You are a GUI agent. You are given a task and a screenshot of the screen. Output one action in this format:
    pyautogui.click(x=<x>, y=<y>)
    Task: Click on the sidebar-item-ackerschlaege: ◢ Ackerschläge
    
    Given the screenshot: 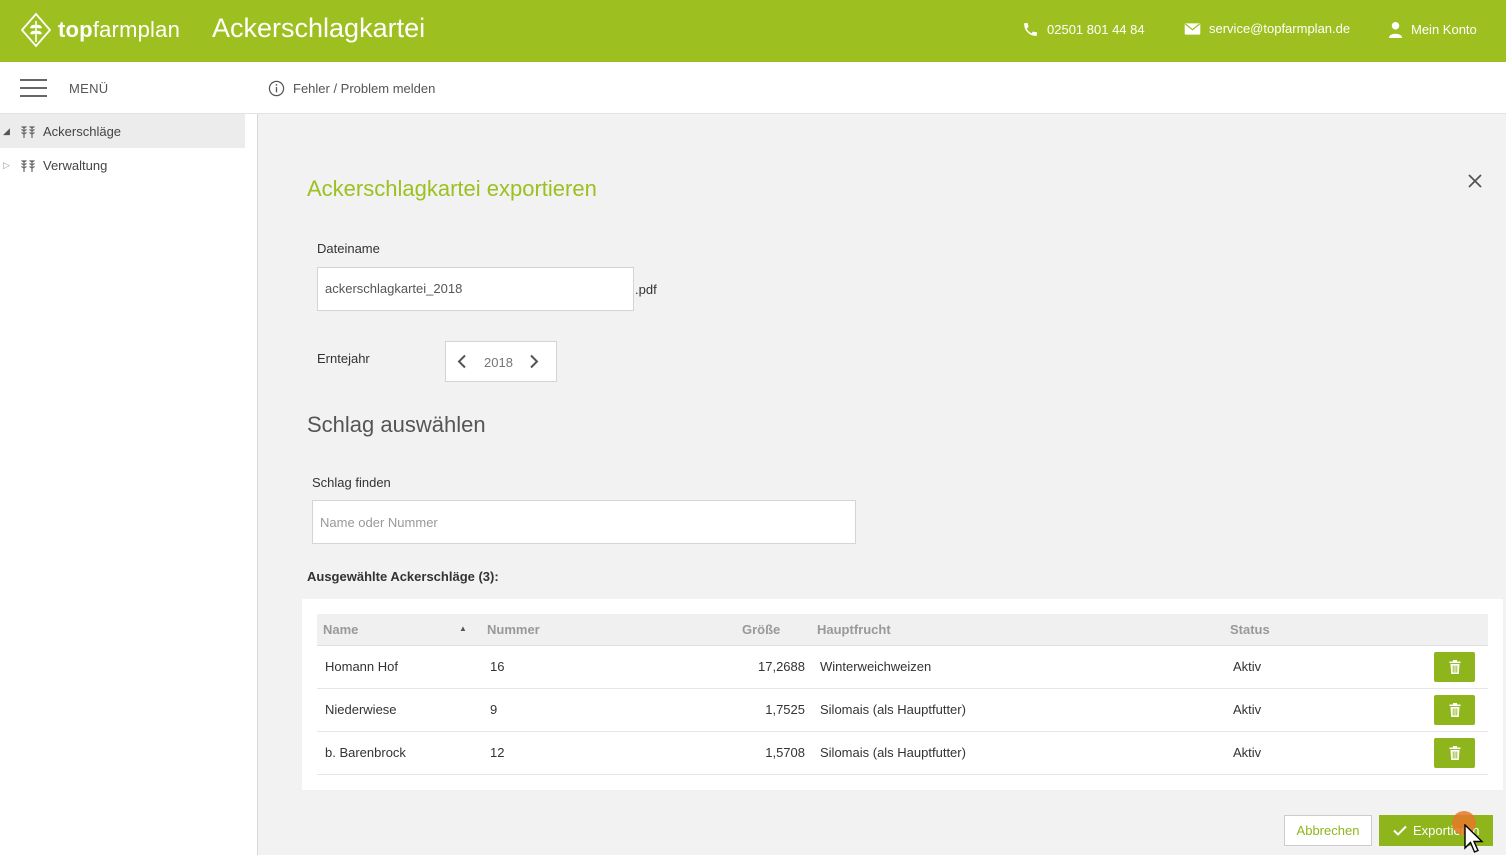 What is the action you would take?
    pyautogui.click(x=122, y=131)
    